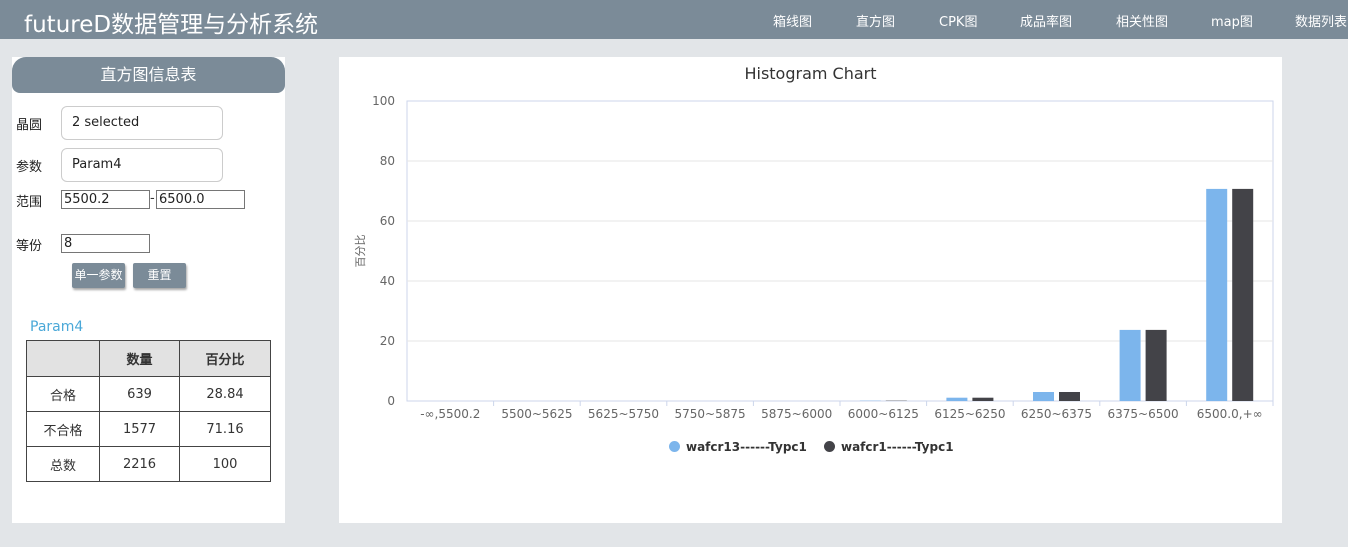 Image resolution: width=1348 pixels, height=547 pixels. I want to click on table-header-row: 数量 百分比, so click(148, 358).